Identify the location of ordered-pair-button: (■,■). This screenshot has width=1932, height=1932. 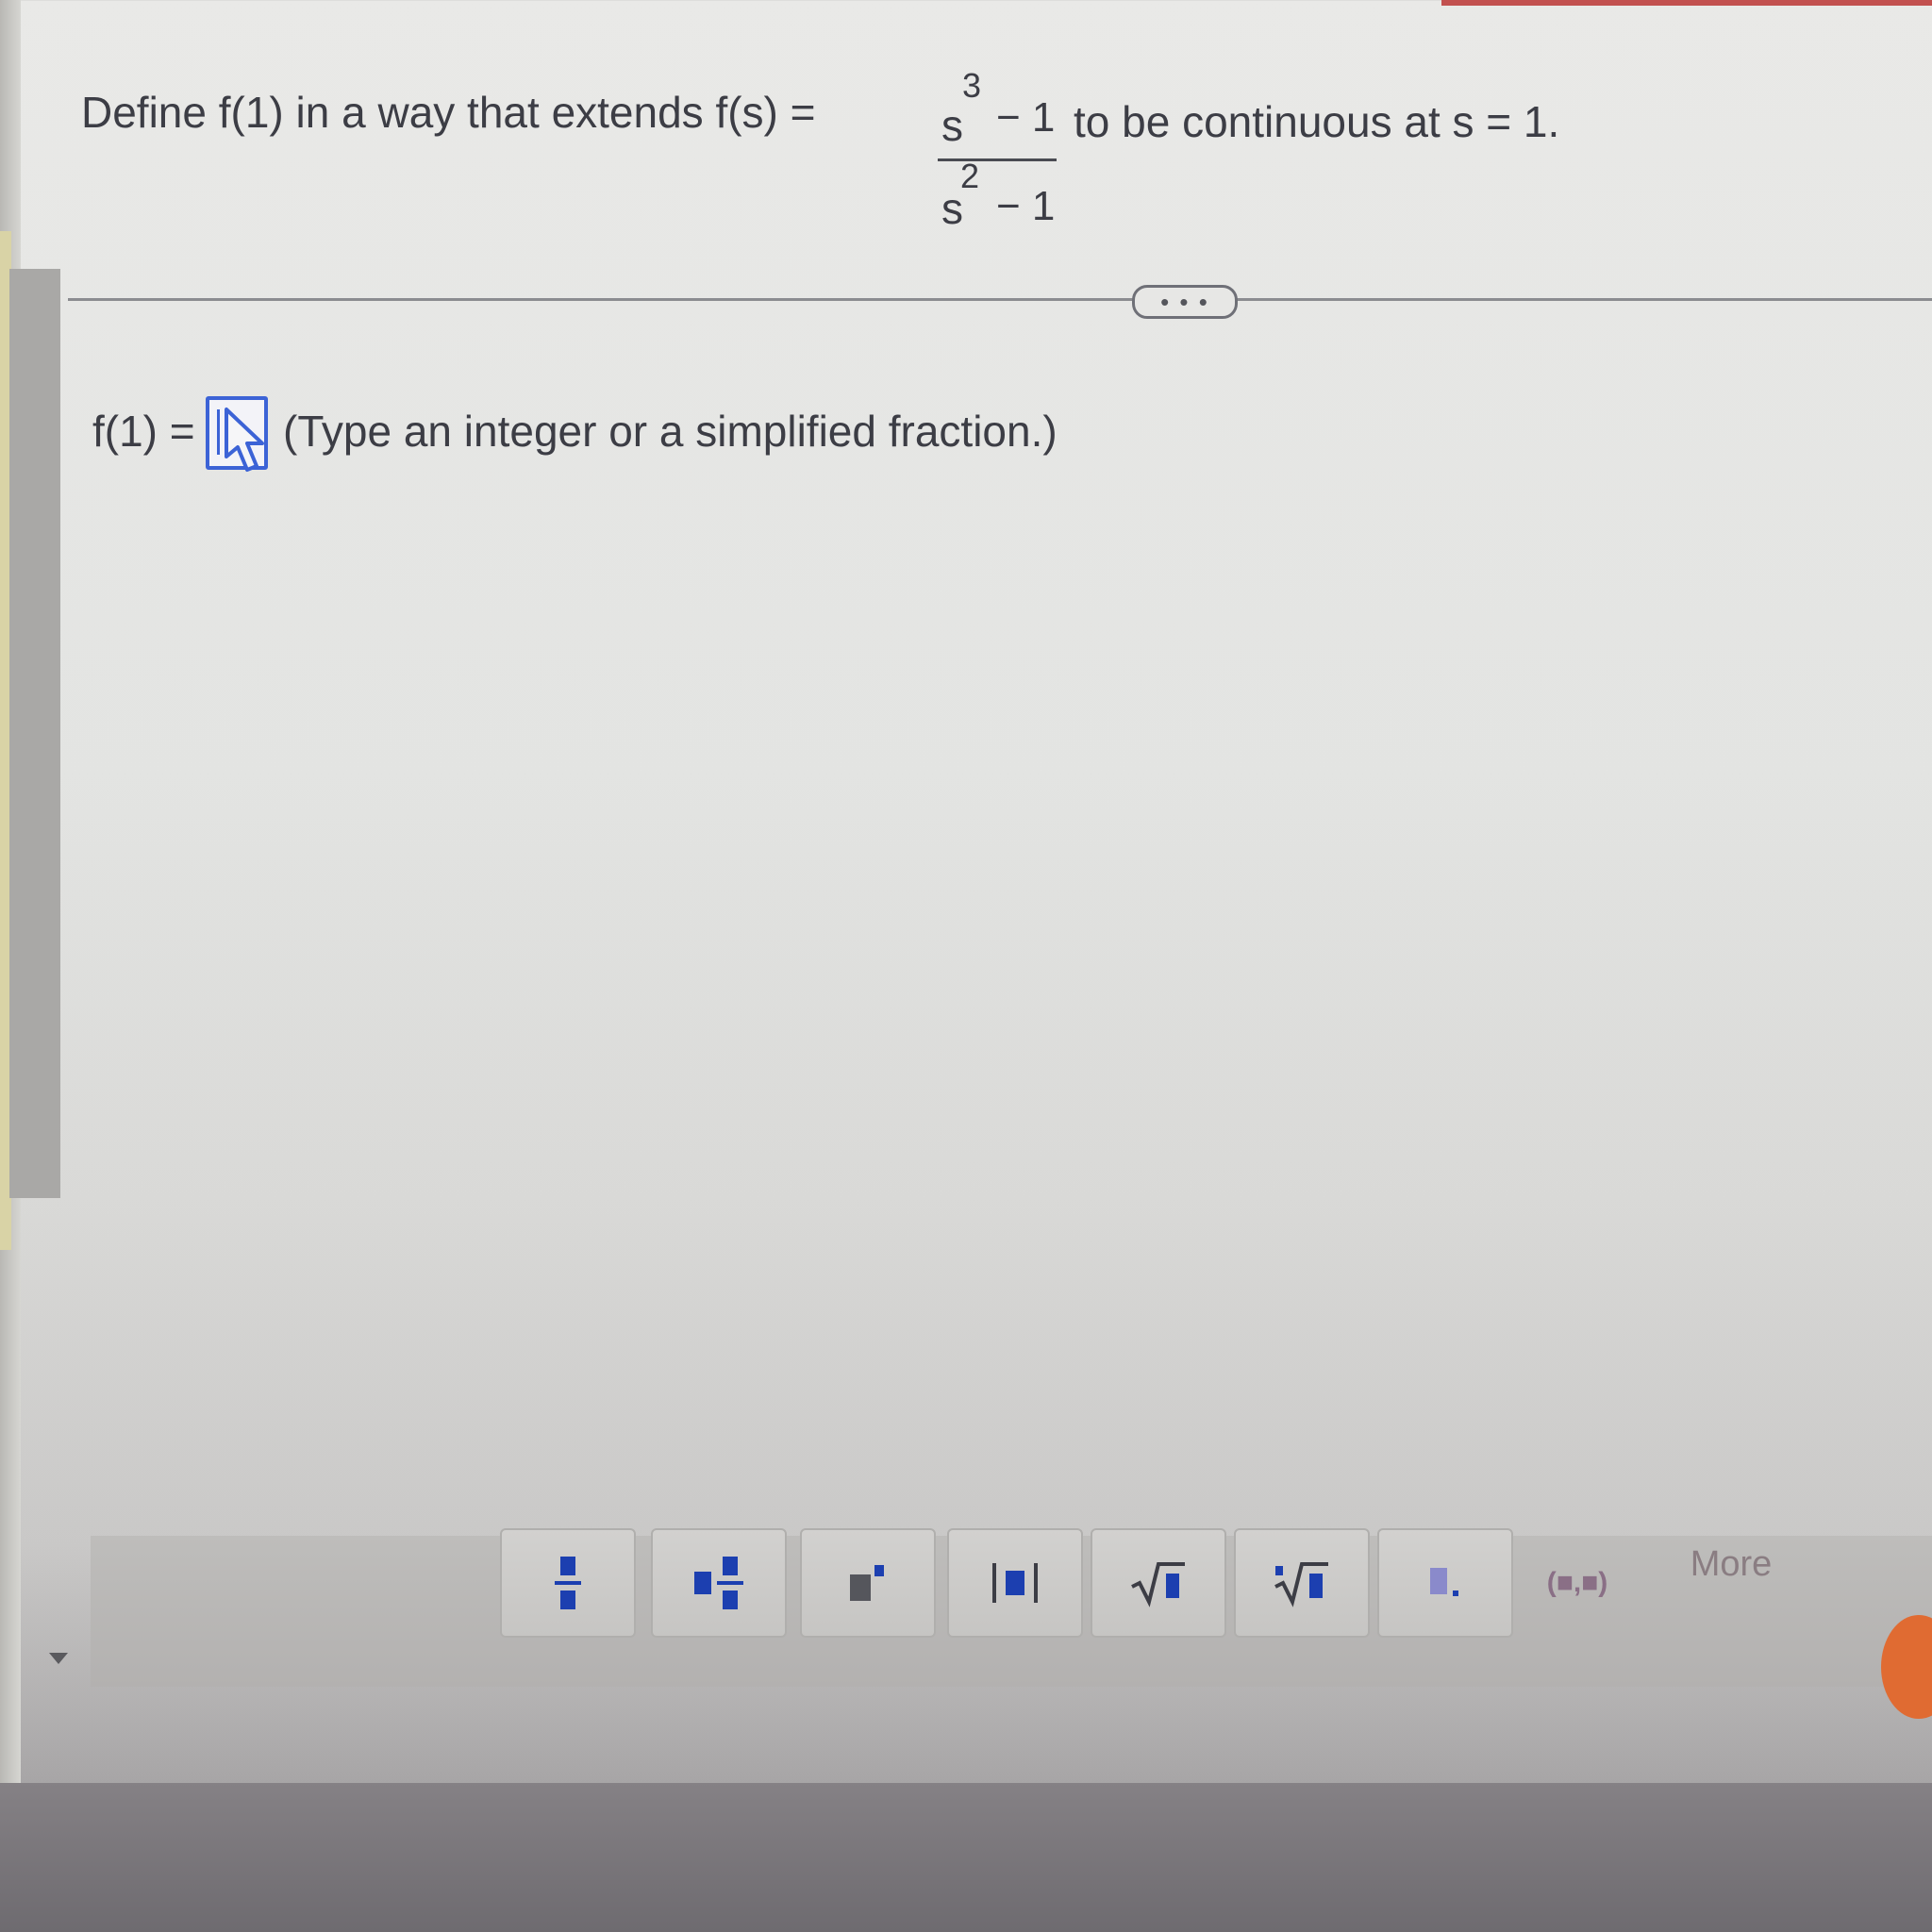
(1577, 1583).